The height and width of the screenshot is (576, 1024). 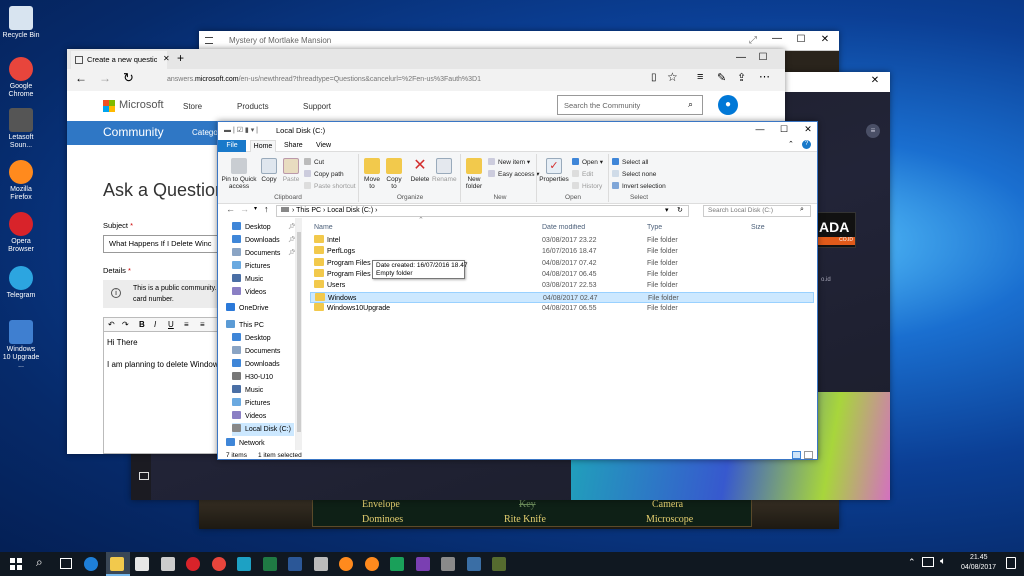 What do you see at coordinates (758, 227) in the screenshot?
I see `col-header-size: Size` at bounding box center [758, 227].